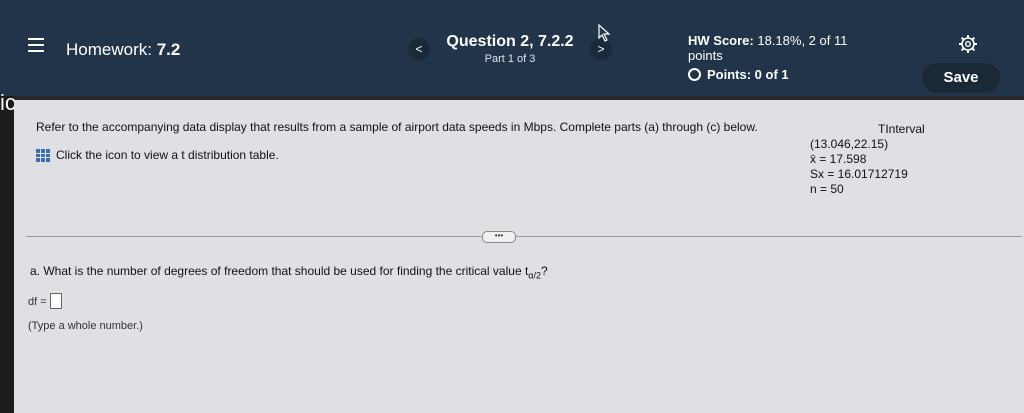  Describe the element at coordinates (85, 326) in the screenshot. I see `answer-format-hint: (Type a whole number.)` at that location.